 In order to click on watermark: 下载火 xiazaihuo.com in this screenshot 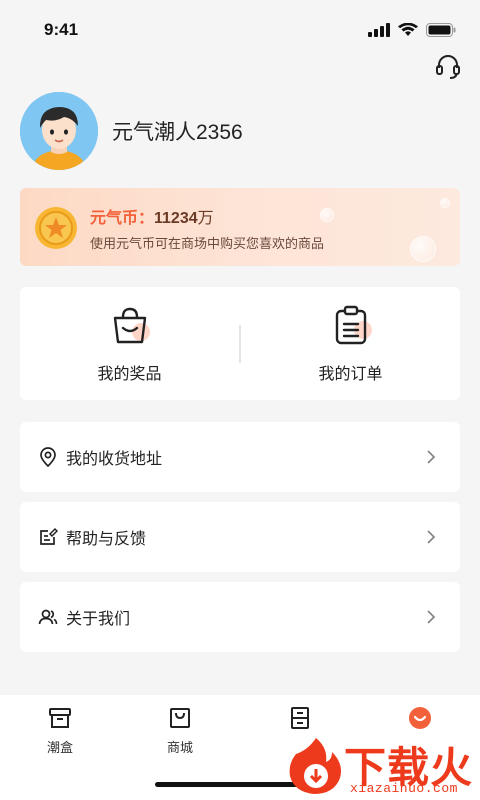, I will do `click(382, 767)`.